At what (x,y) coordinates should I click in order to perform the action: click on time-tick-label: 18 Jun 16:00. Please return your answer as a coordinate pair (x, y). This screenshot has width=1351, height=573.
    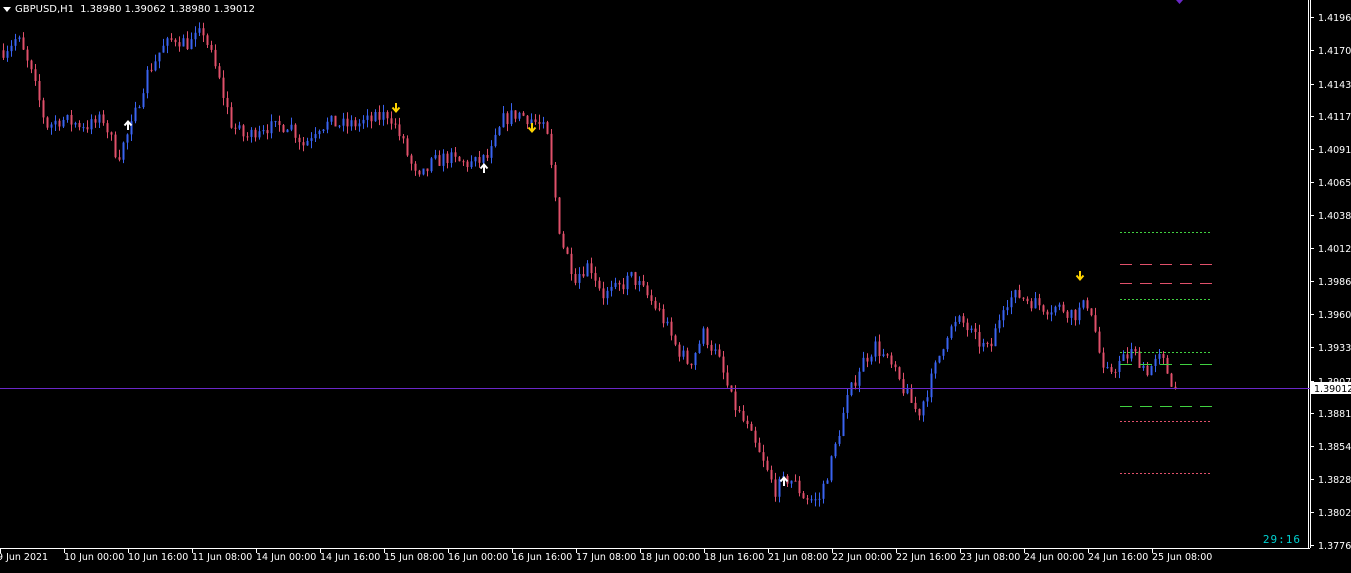
    Looking at the image, I should click on (734, 557).